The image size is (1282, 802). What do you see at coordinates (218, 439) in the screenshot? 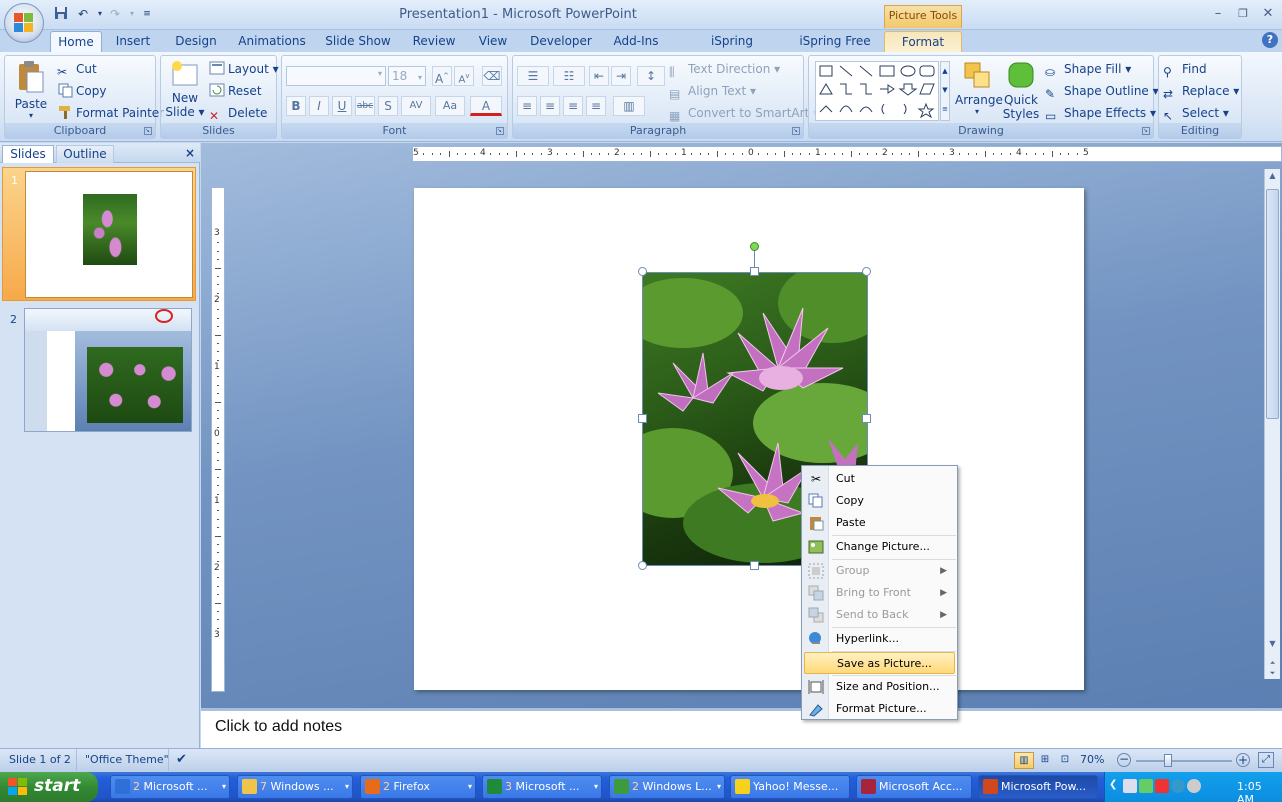
I see `vertical-ruler: 3 2 1 0 1 2 3` at bounding box center [218, 439].